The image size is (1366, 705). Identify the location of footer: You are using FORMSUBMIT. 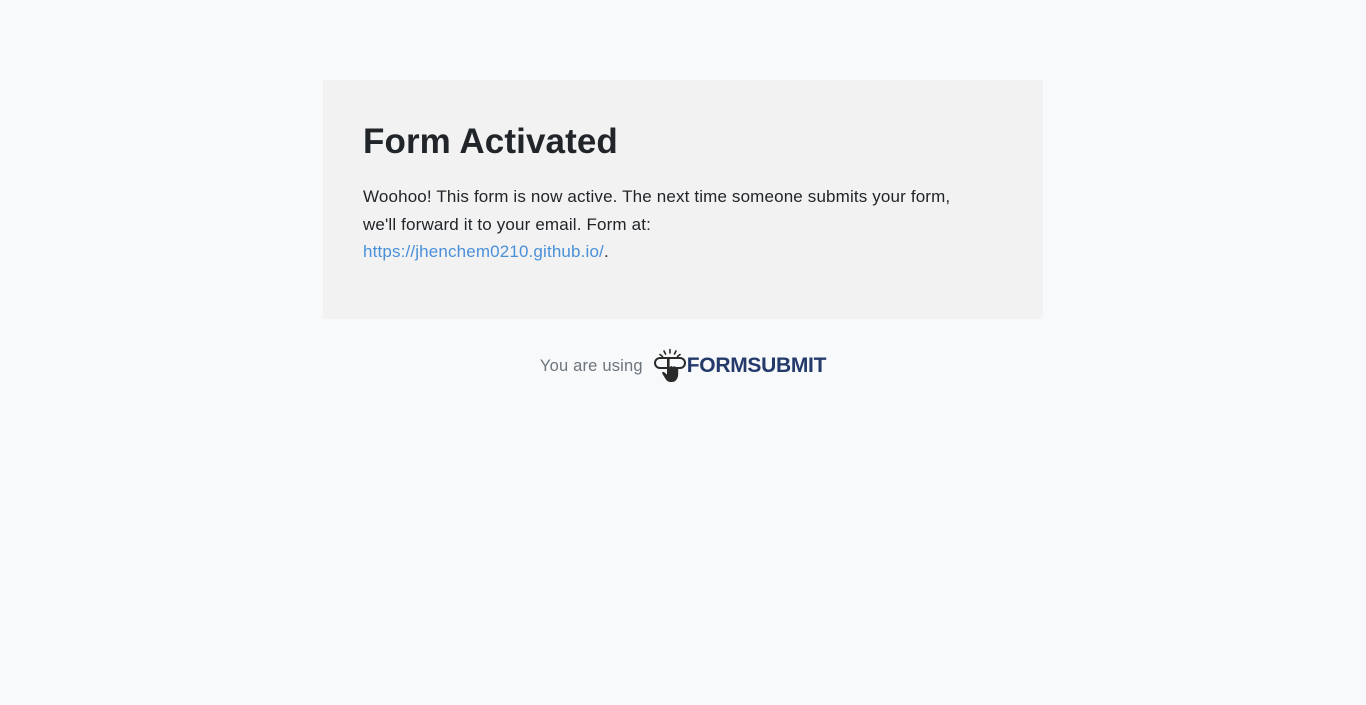
(683, 366).